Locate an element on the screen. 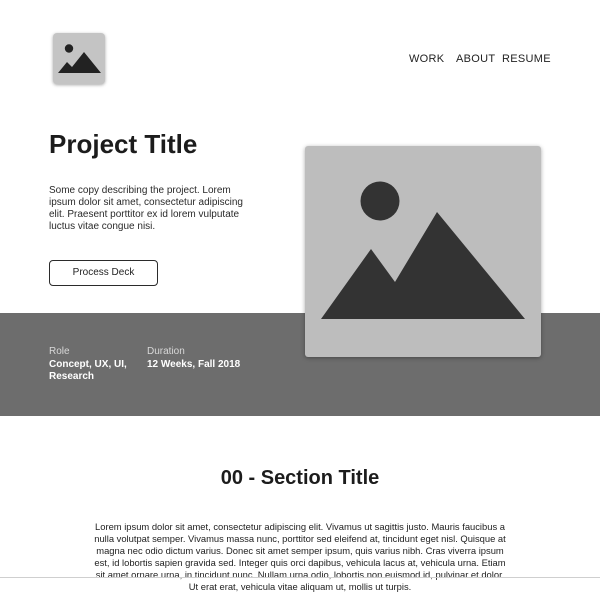  nav-link-work: WORK is located at coordinates (426, 59).